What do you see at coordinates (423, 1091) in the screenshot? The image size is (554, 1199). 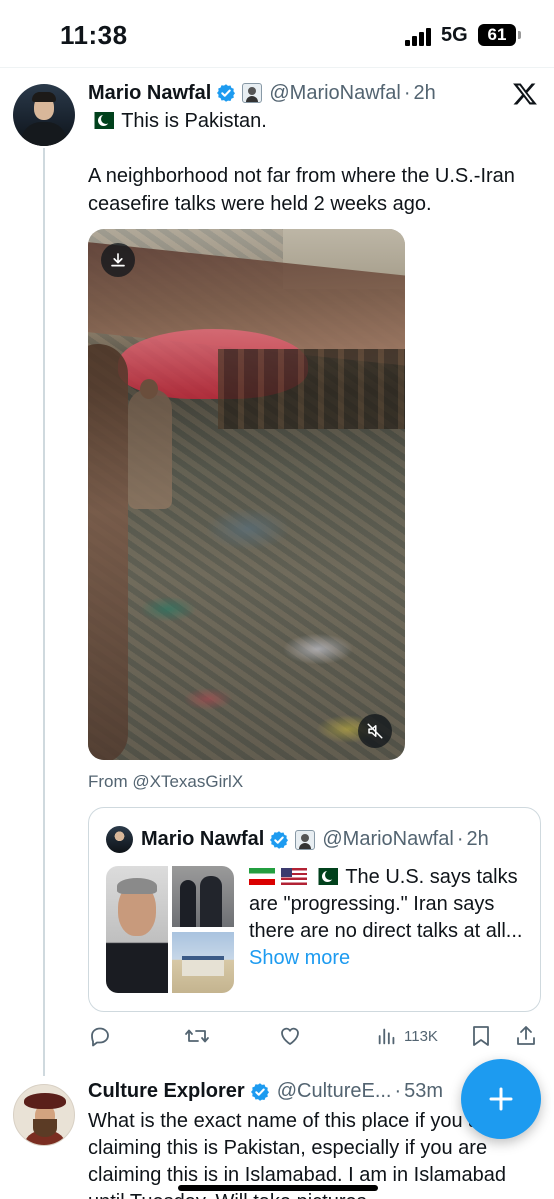 I see `reply-time: 53m` at bounding box center [423, 1091].